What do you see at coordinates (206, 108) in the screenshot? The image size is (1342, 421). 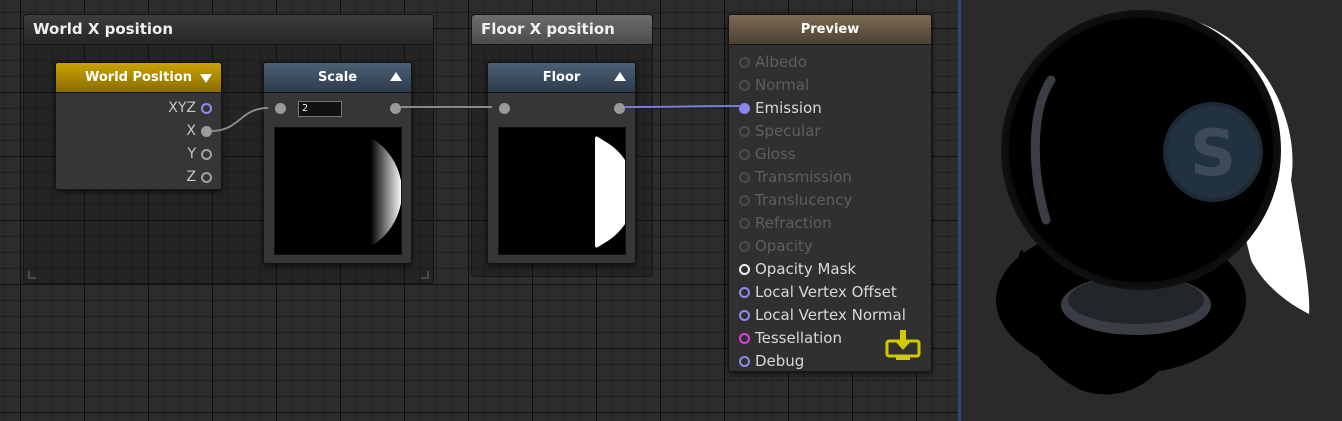 I see `output-dot-xyz-icon` at bounding box center [206, 108].